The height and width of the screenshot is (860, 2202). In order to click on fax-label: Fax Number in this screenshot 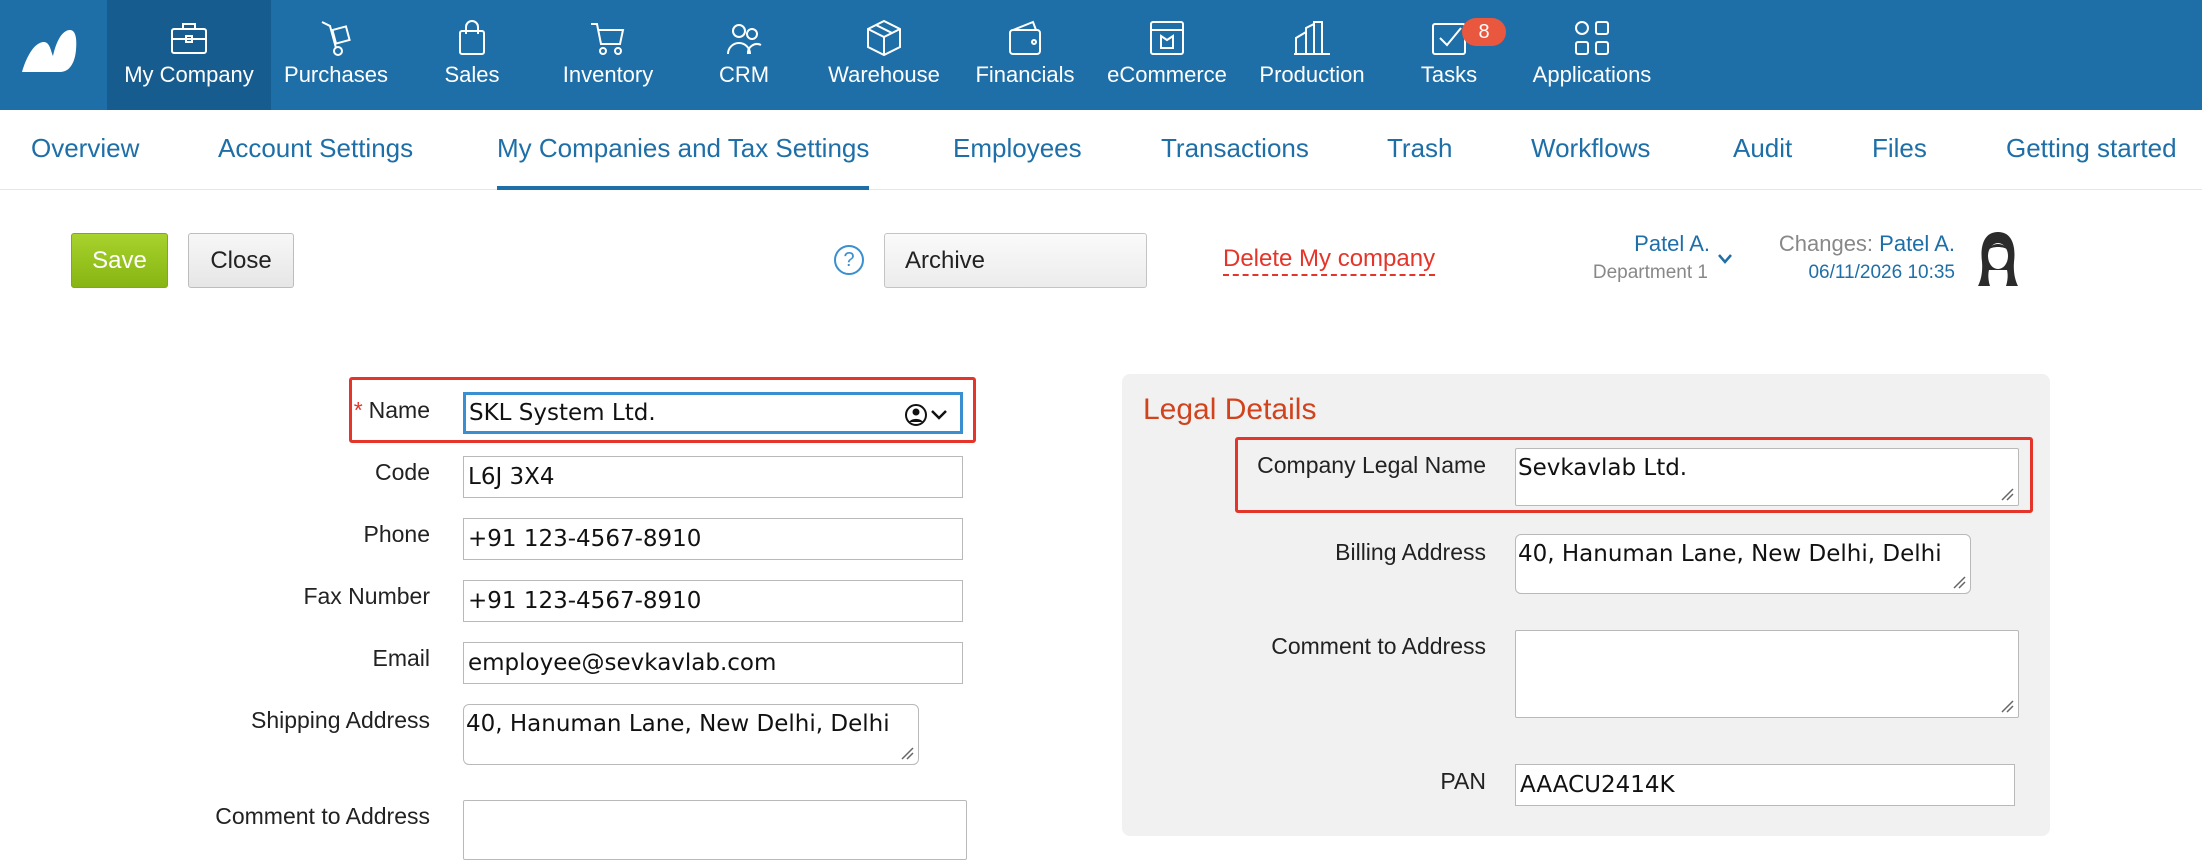, I will do `click(366, 596)`.